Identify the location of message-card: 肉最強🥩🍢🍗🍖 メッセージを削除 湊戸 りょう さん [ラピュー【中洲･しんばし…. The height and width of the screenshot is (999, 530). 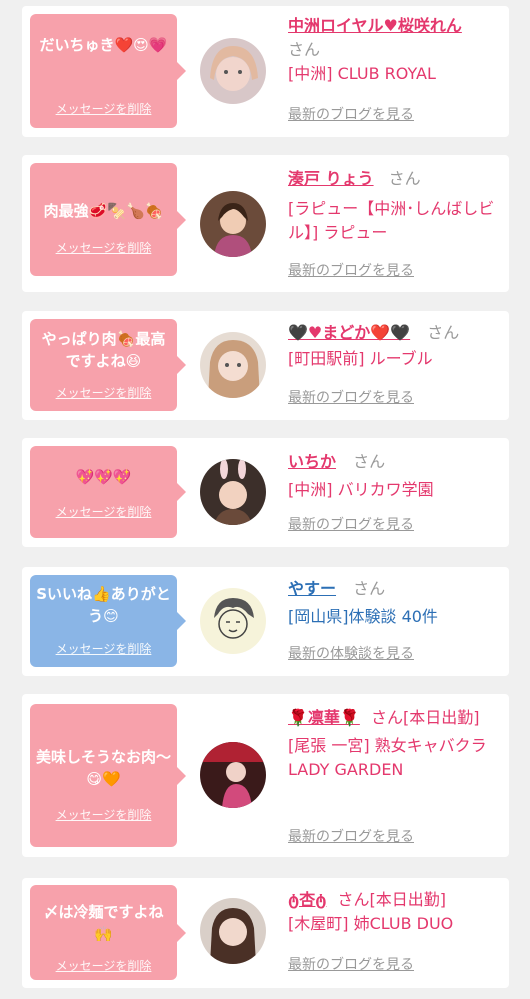
(265, 223).